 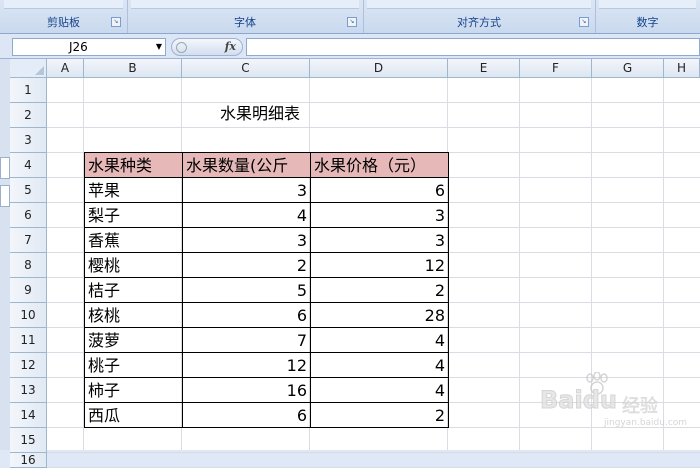 What do you see at coordinates (379, 265) in the screenshot?
I see `fruit-price-cell: 12` at bounding box center [379, 265].